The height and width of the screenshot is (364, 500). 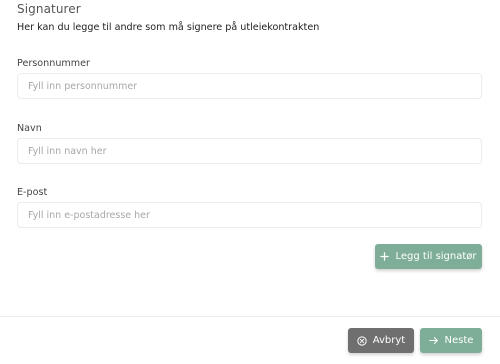 What do you see at coordinates (49, 9) in the screenshot?
I see `section-title: Signaturer` at bounding box center [49, 9].